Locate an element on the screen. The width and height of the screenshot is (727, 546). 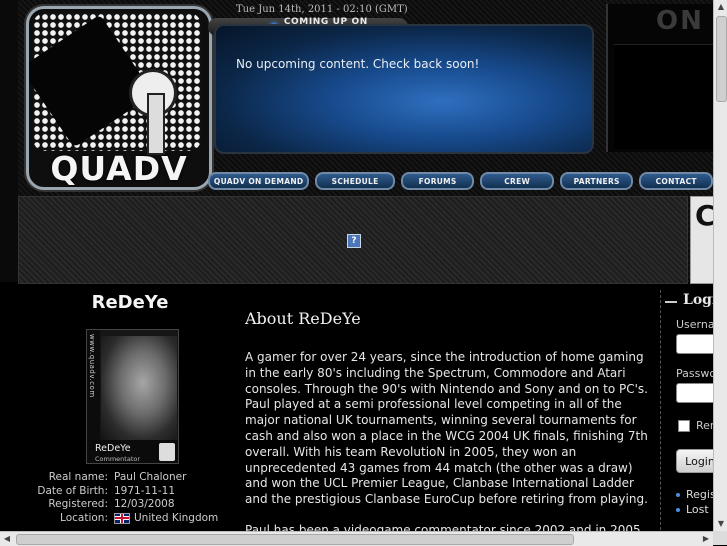
detail-value: Paul Chaloner is located at coordinates (150, 477).